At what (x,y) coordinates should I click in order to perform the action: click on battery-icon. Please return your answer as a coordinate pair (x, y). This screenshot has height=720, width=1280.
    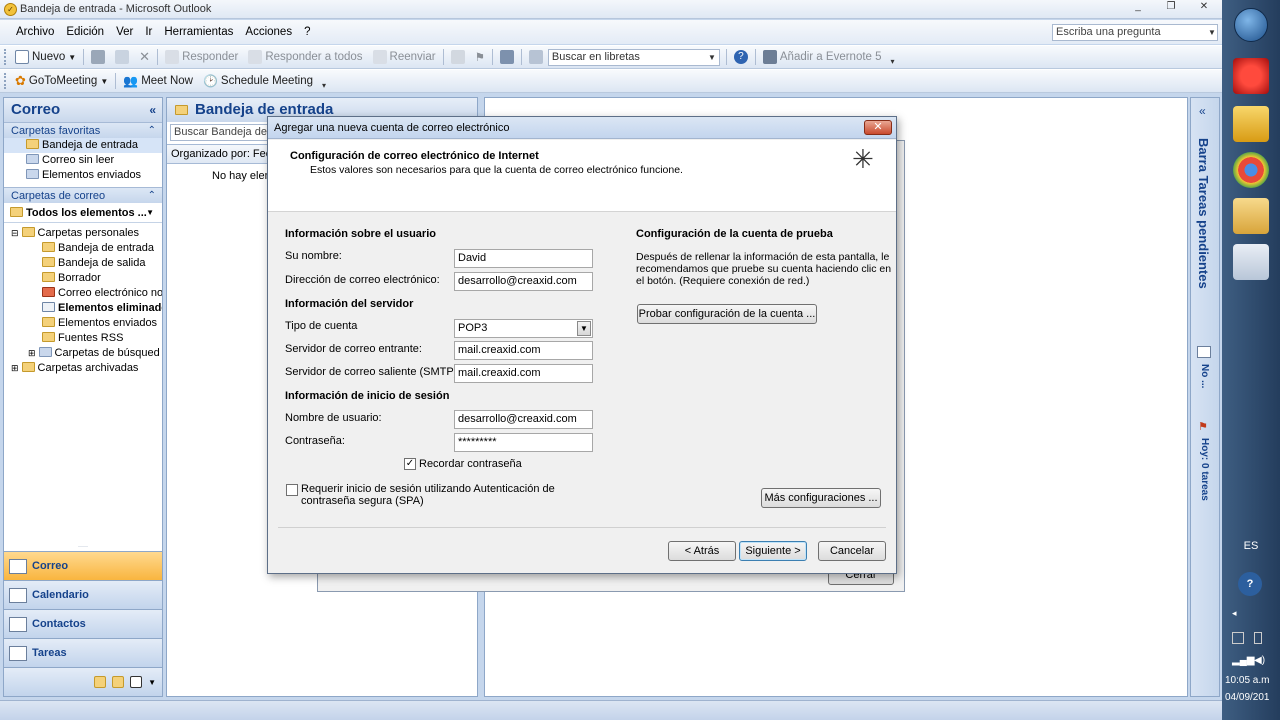
    Looking at the image, I should click on (1258, 638).